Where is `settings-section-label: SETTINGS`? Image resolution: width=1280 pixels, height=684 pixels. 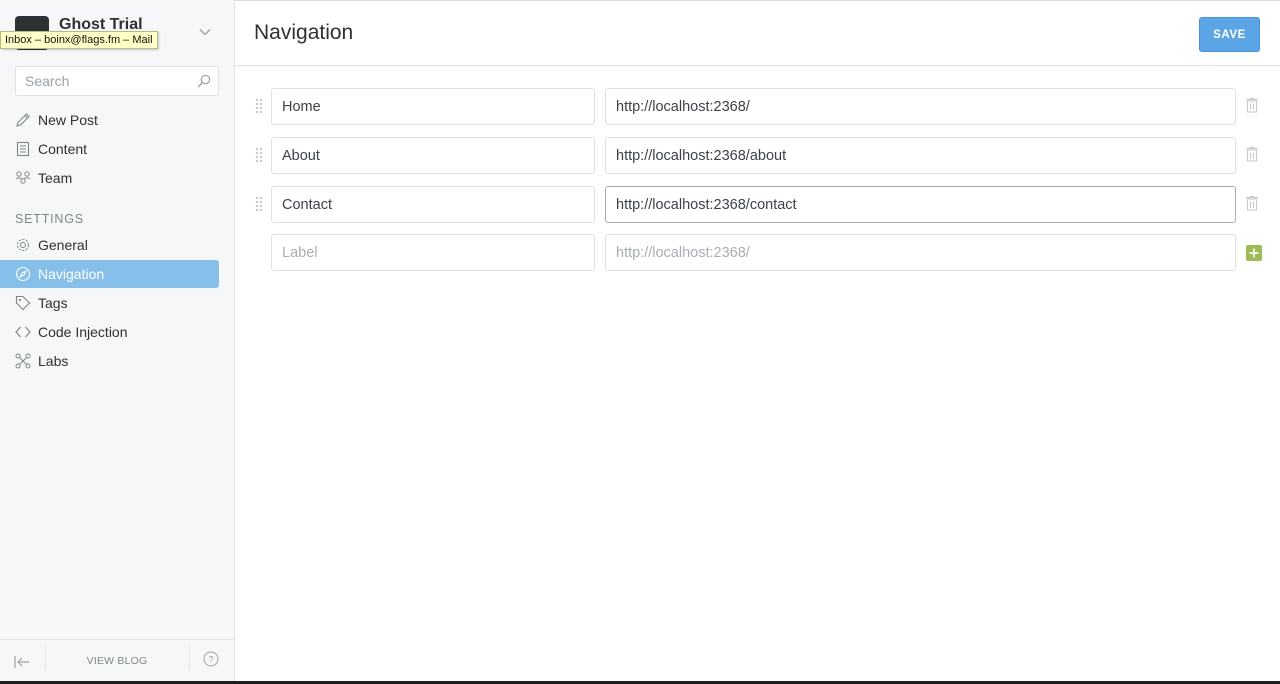
settings-section-label: SETTINGS is located at coordinates (49, 219).